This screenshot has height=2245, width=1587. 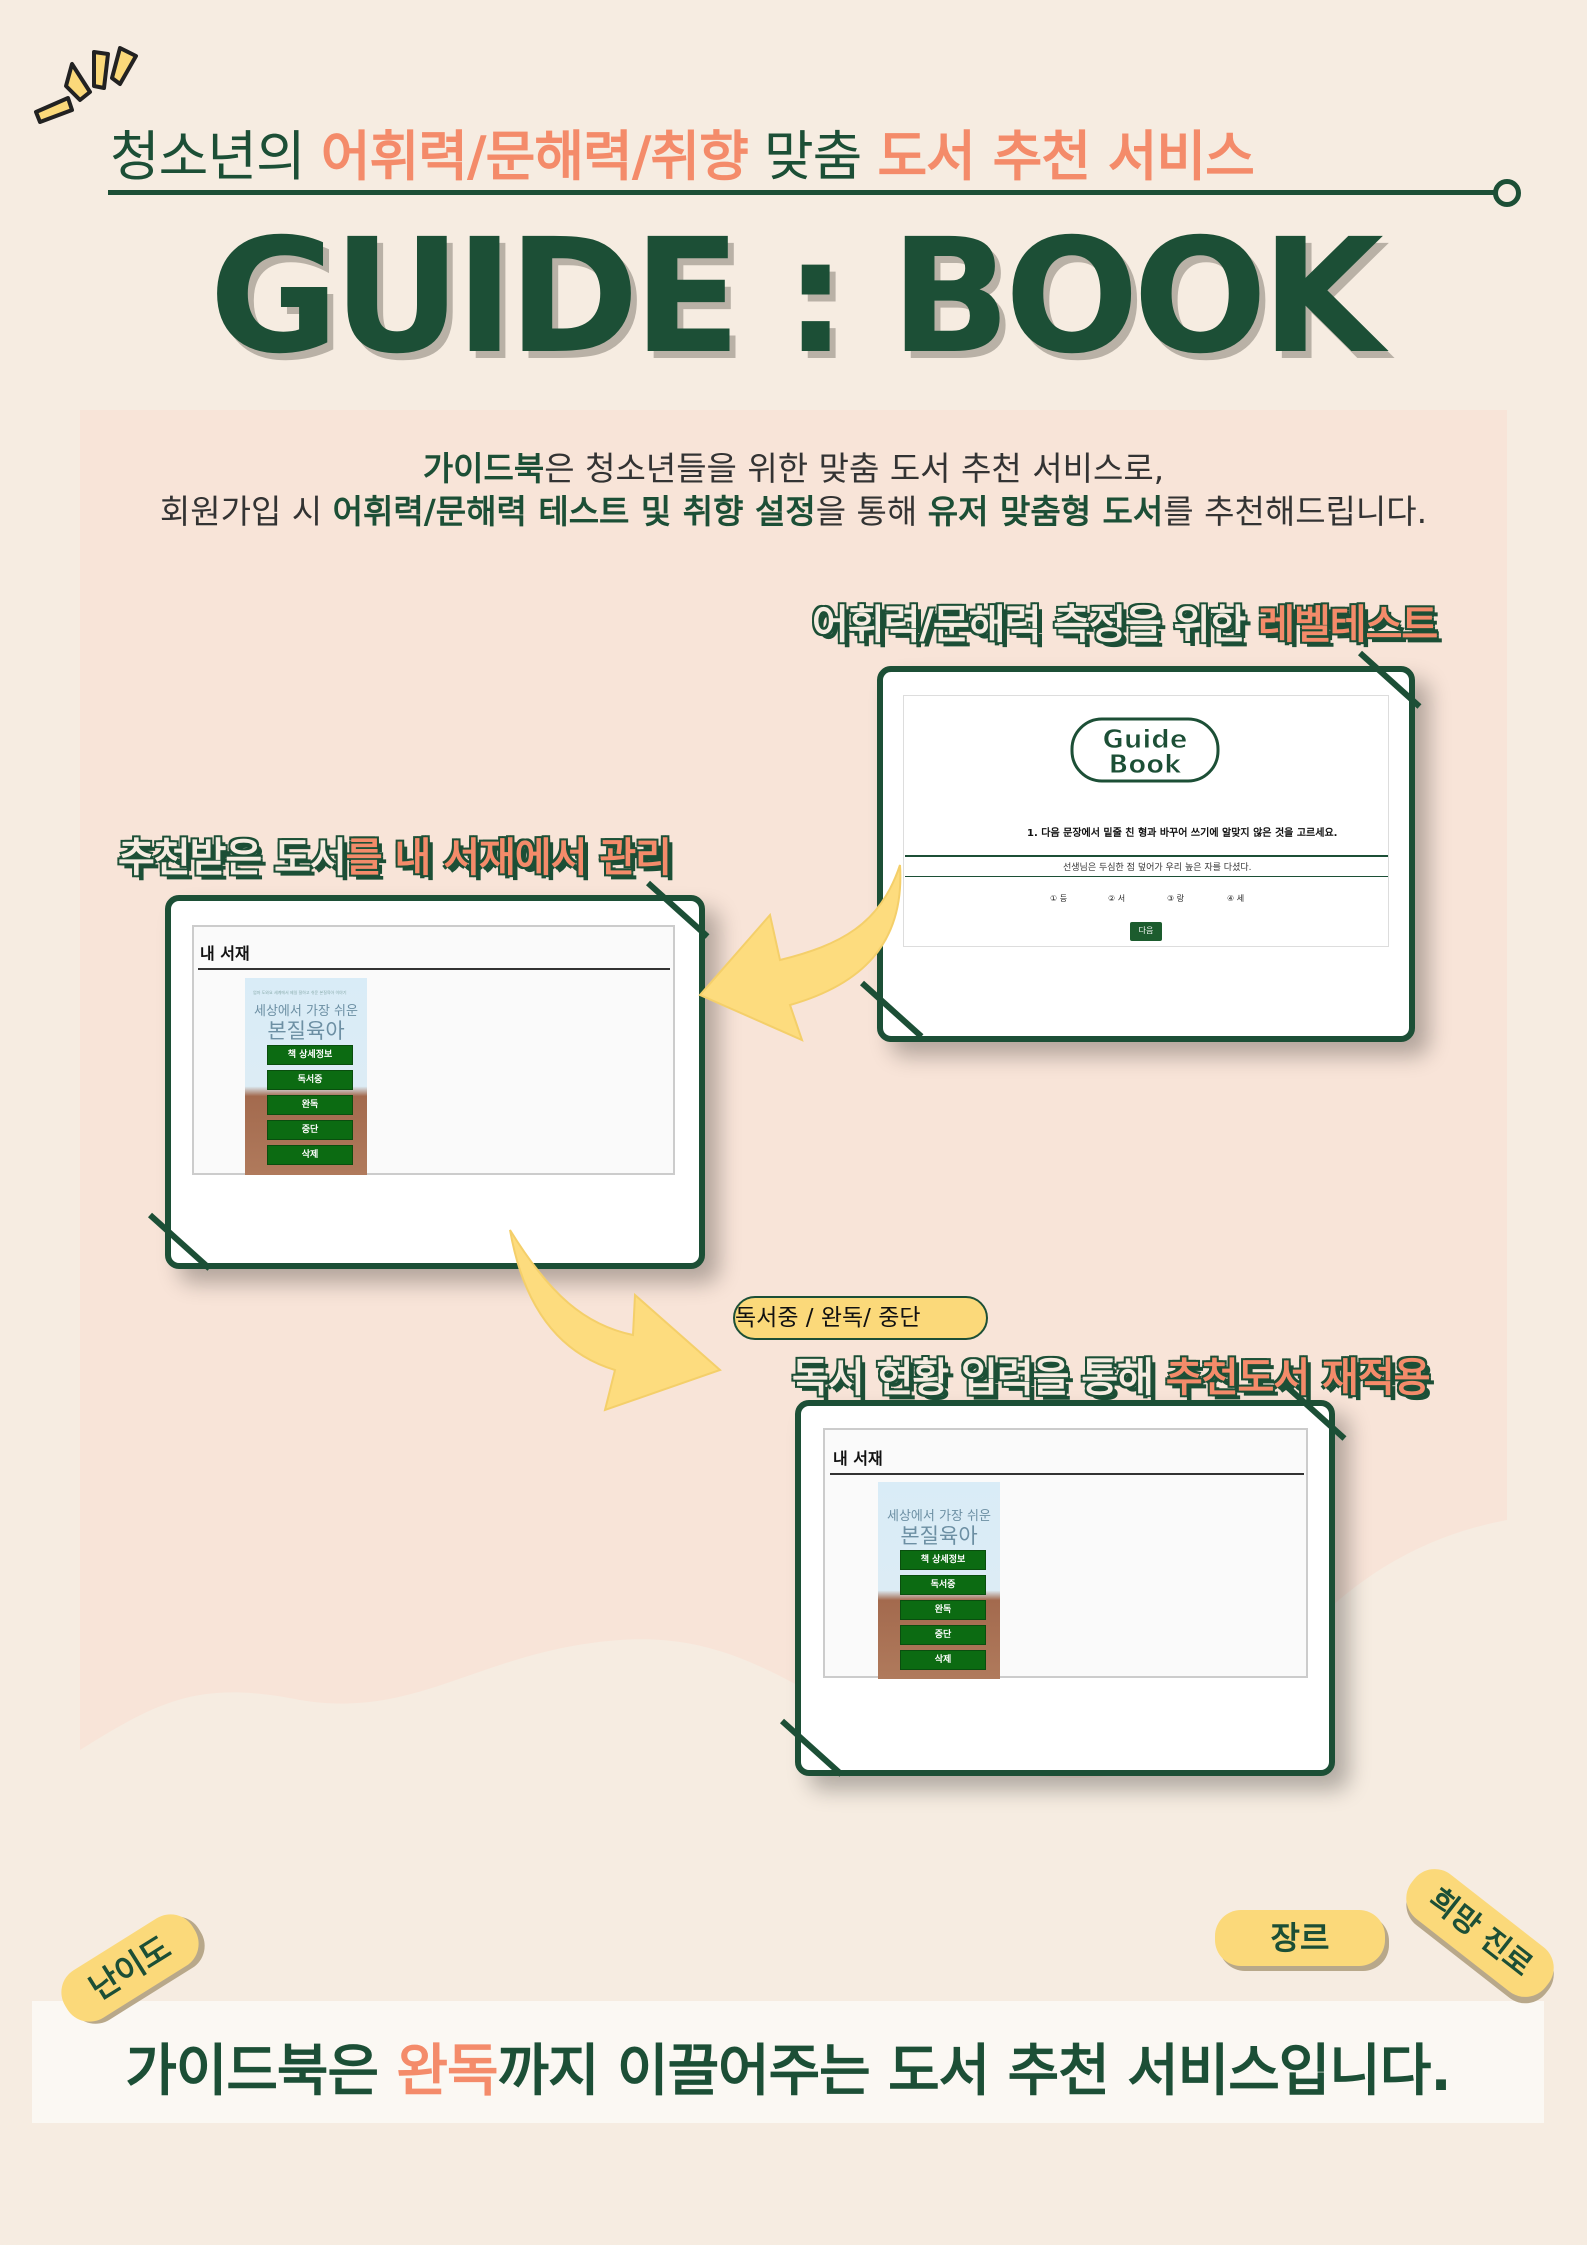 I want to click on section-title-status: 독서 현황 입력을 통해 추천도서 재적용, so click(x=1111, y=1374).